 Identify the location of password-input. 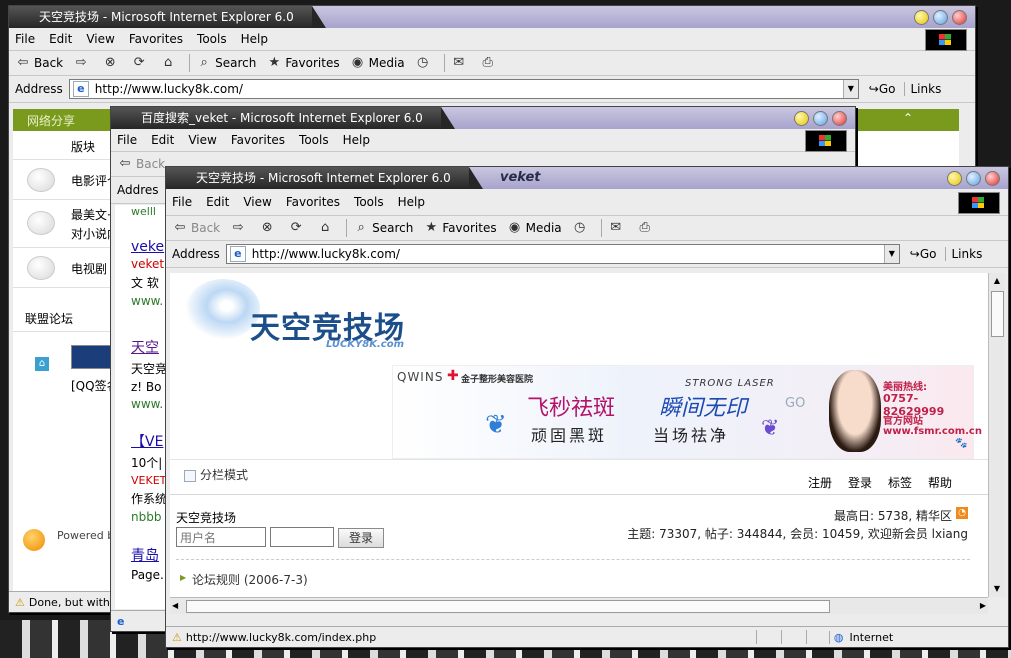
(302, 537).